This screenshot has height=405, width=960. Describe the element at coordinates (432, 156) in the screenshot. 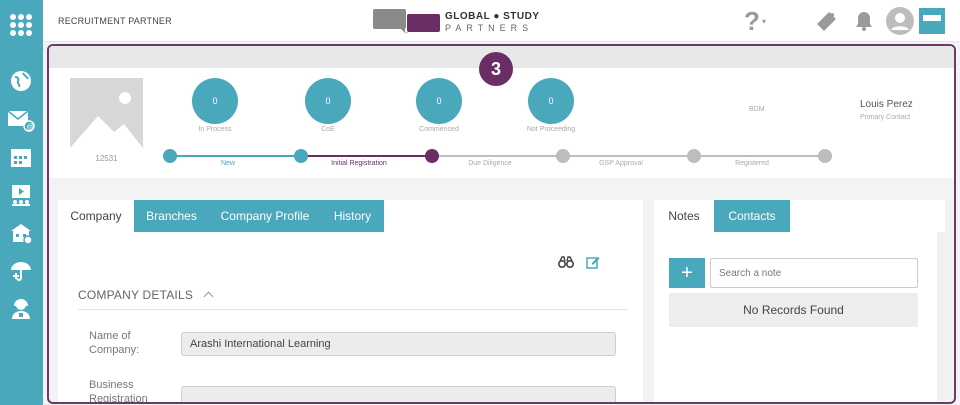

I see `step-dot-due-diligence` at that location.